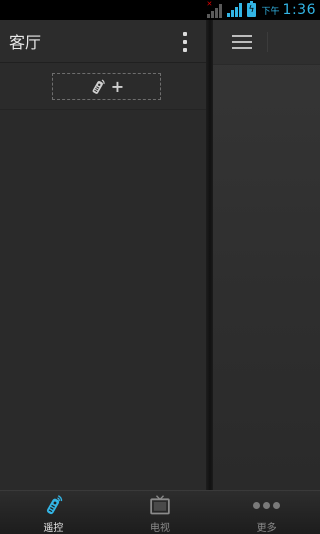  I want to click on tab-tv-label: 电视, so click(160, 528).